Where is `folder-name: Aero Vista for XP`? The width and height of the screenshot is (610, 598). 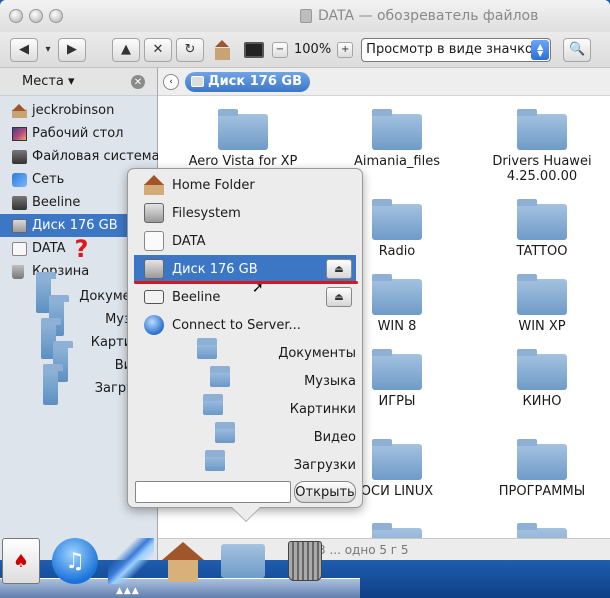 folder-name: Aero Vista for XP is located at coordinates (243, 161).